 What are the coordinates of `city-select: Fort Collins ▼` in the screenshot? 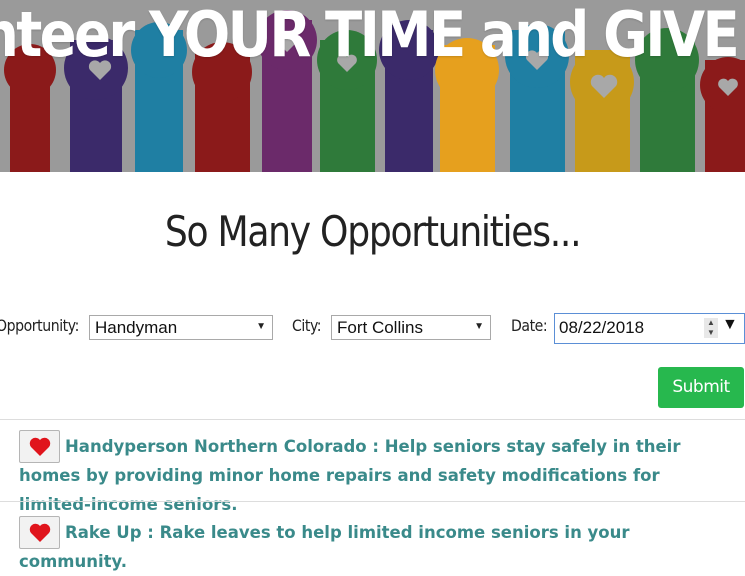 It's located at (411, 327).